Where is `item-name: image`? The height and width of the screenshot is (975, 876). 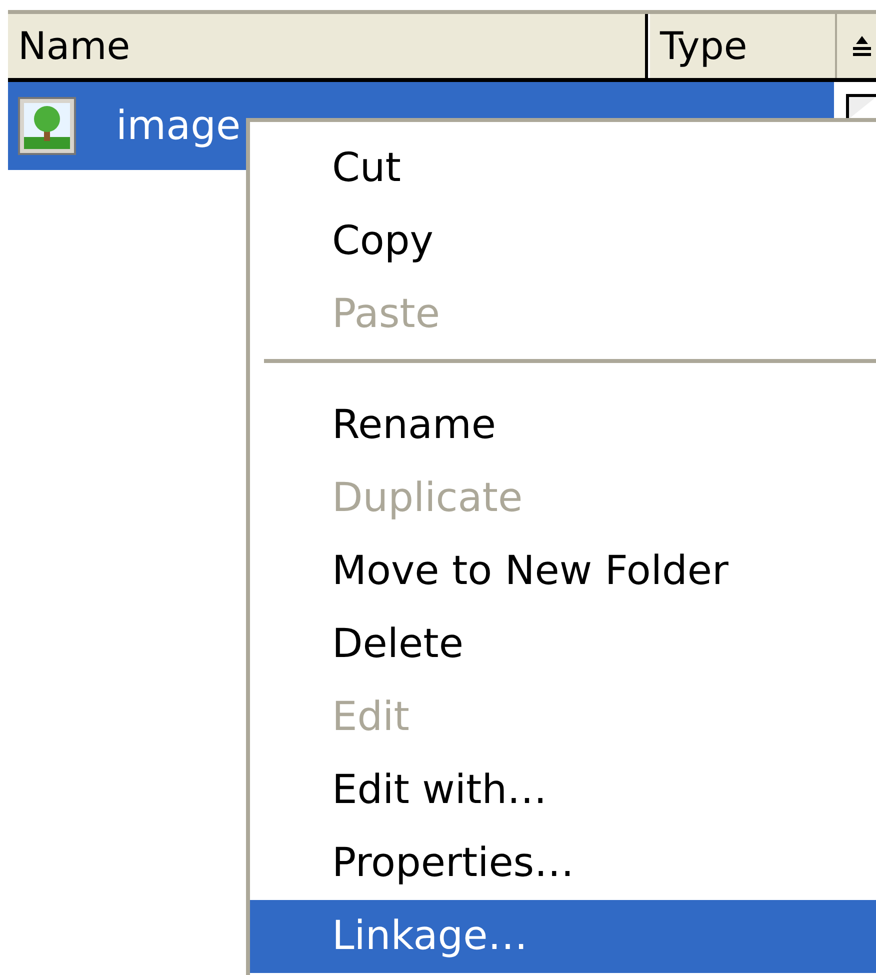 item-name: image is located at coordinates (178, 126).